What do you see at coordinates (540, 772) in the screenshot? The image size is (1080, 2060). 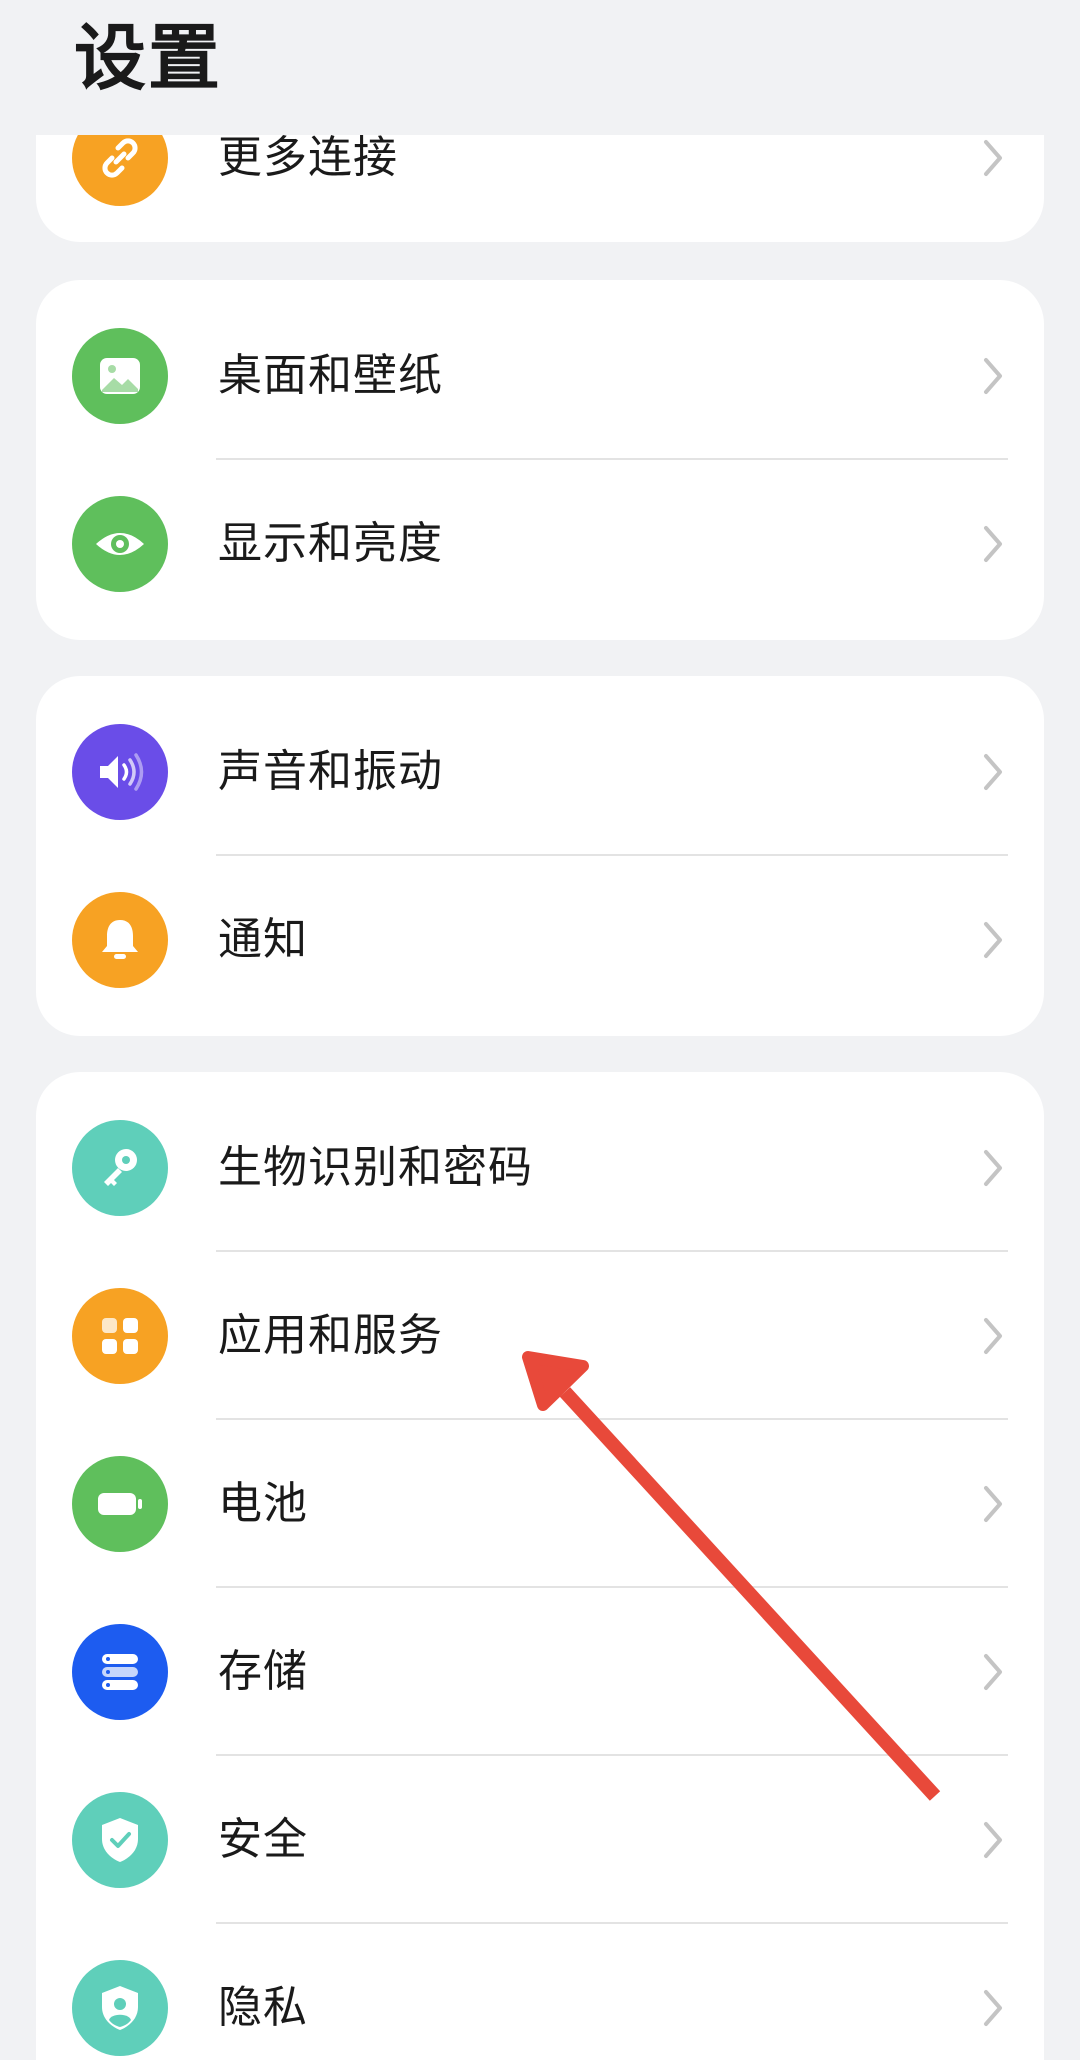 I see `settings-item-sound-vibration: 声音和振动` at bounding box center [540, 772].